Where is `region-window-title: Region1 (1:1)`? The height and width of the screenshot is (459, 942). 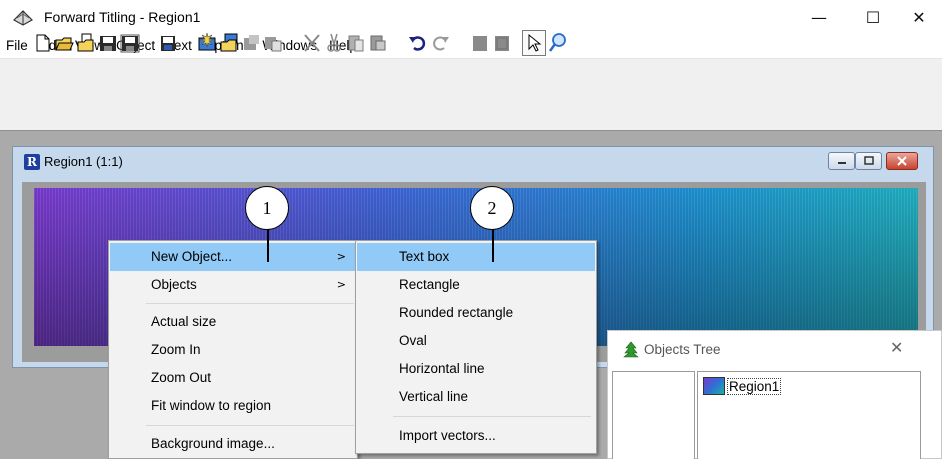 region-window-title: Region1 (1:1) is located at coordinates (83, 161).